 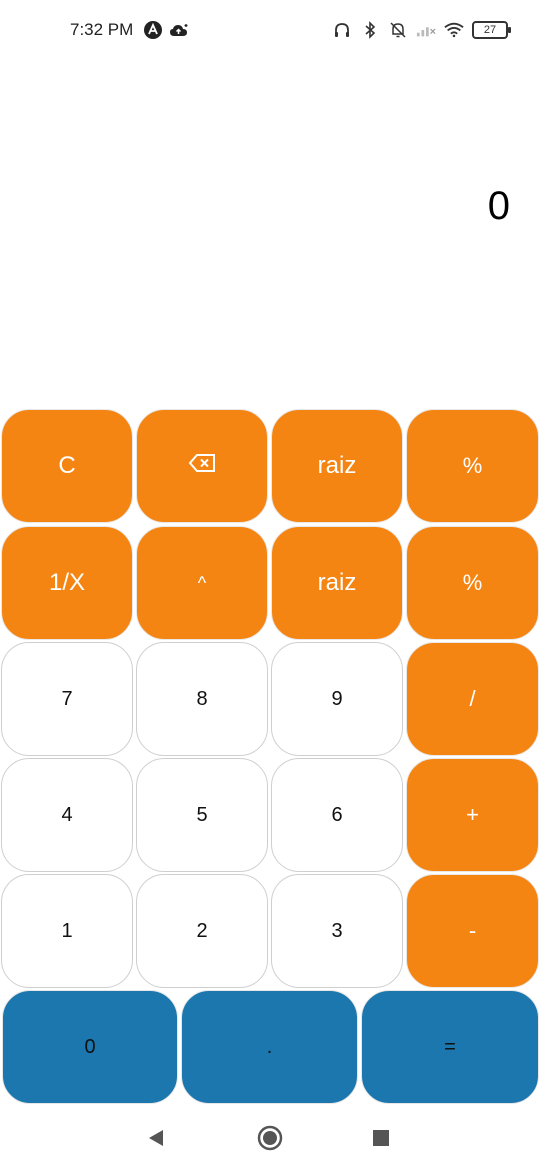 I want to click on status-bar: 7:32 PM 27, so click(x=270, y=31).